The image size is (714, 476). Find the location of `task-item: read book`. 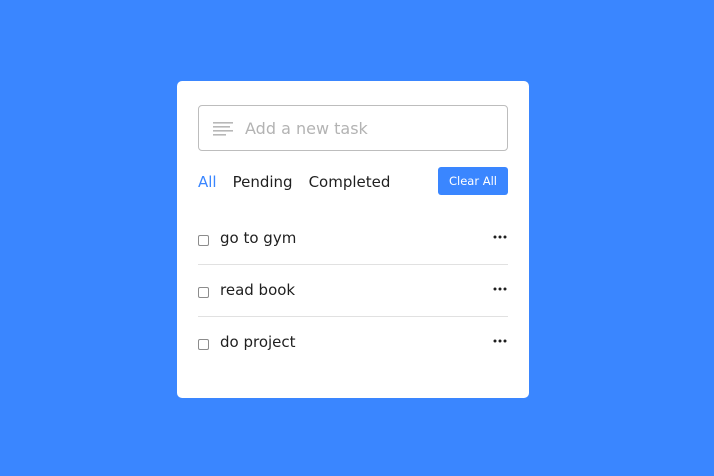

task-item: read book is located at coordinates (353, 291).